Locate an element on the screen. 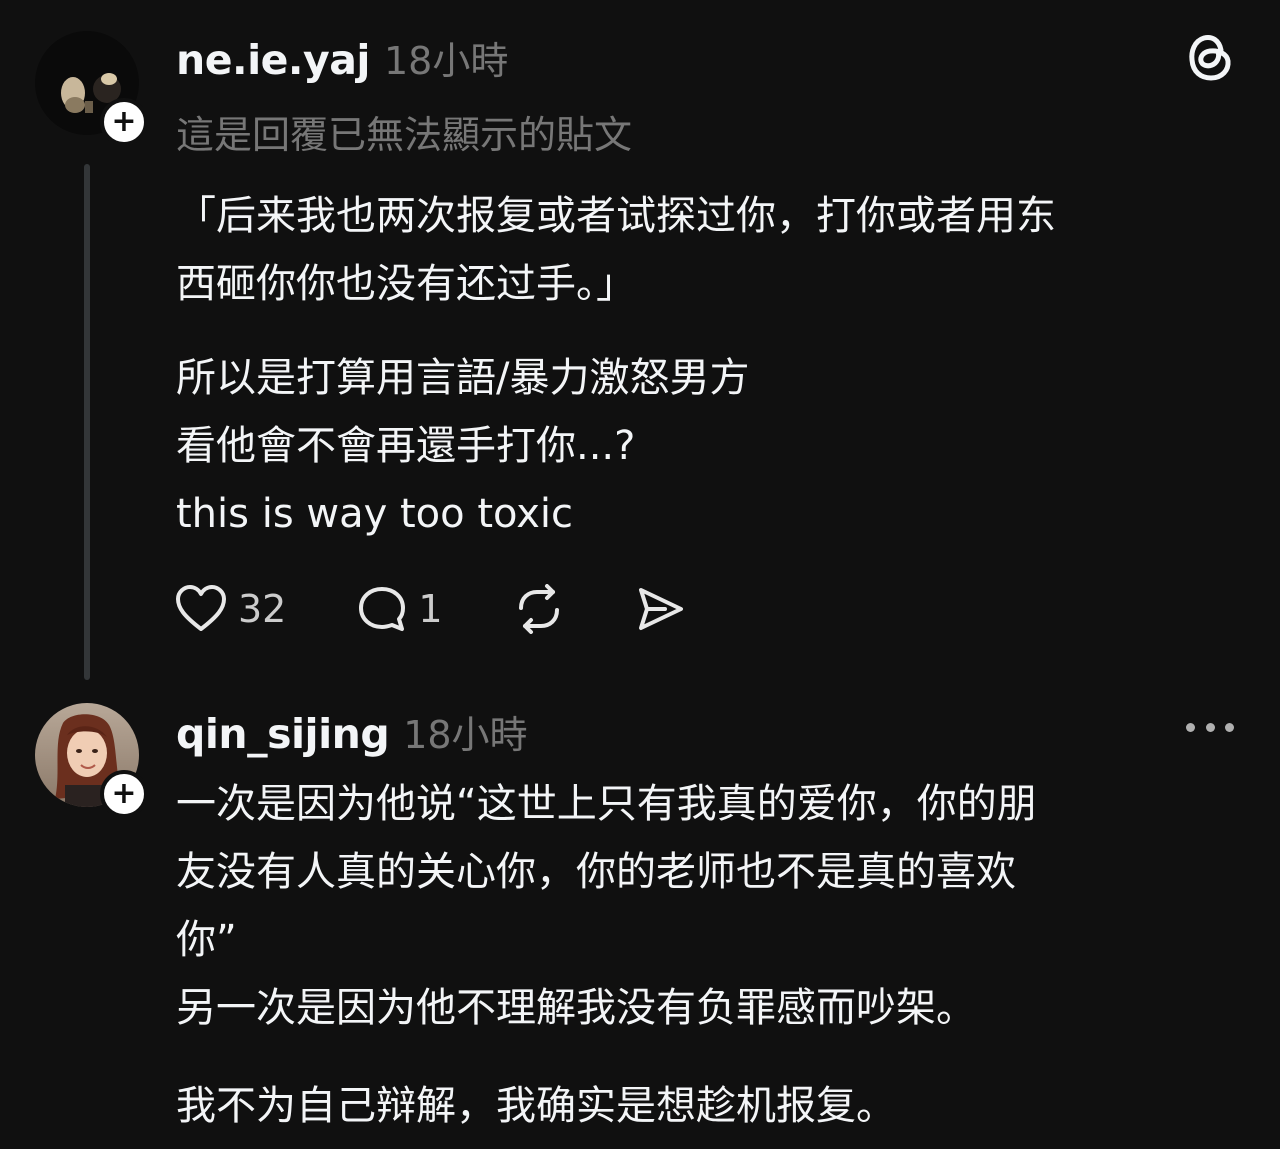 The height and width of the screenshot is (1149, 1280). username: ne.ie.yaj is located at coordinates (273, 60).